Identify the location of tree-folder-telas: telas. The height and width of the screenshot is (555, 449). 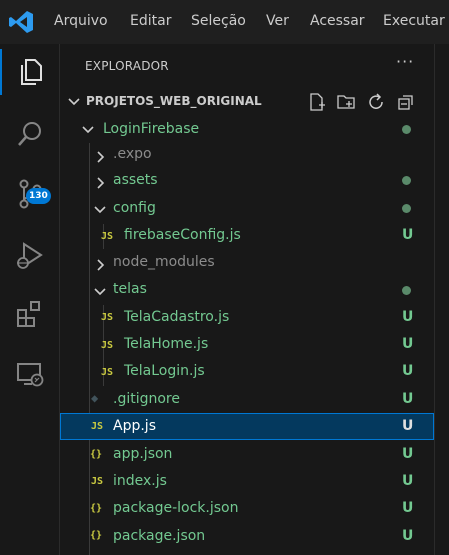
(130, 289).